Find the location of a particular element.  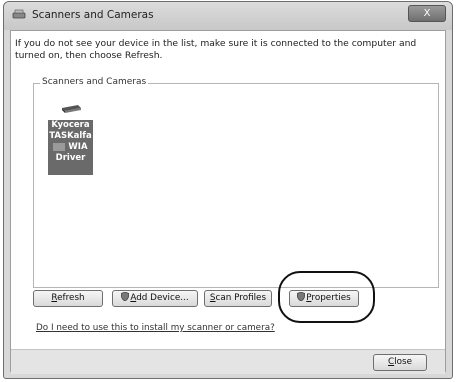

dialog-footer: Close is located at coordinates (228, 361).